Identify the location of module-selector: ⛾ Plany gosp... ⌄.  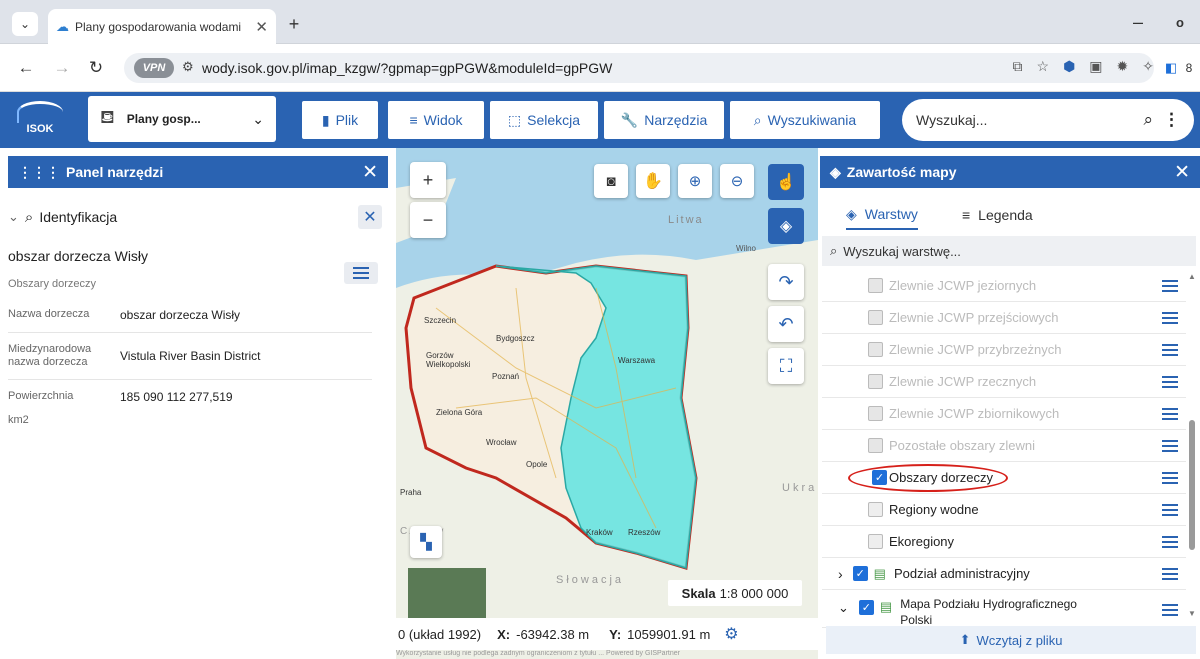
(182, 119).